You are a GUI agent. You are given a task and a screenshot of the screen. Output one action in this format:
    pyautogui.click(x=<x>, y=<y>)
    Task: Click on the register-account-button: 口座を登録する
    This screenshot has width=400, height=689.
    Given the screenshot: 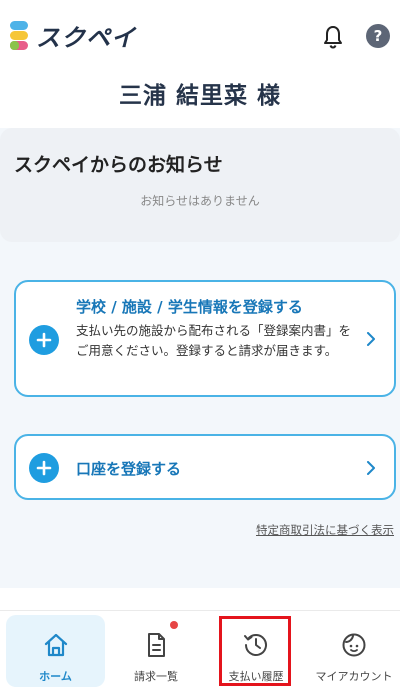 What is the action you would take?
    pyautogui.click(x=205, y=467)
    